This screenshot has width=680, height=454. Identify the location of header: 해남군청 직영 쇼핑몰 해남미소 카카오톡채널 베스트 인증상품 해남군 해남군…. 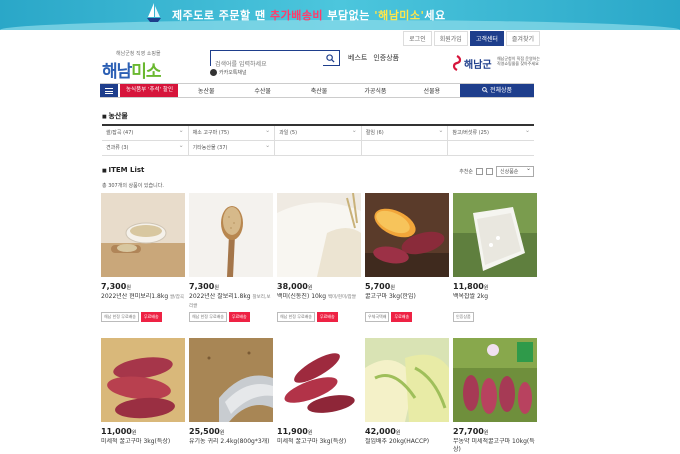
(340, 64).